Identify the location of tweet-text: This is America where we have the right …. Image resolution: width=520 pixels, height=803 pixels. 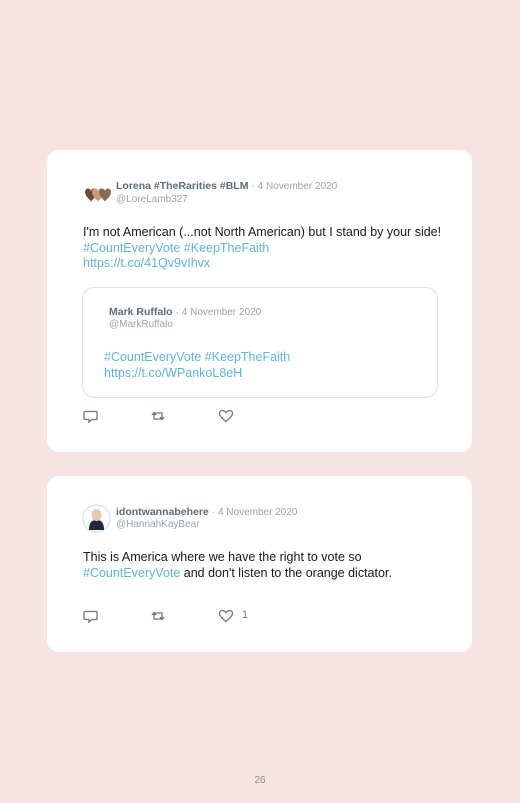
(273, 565).